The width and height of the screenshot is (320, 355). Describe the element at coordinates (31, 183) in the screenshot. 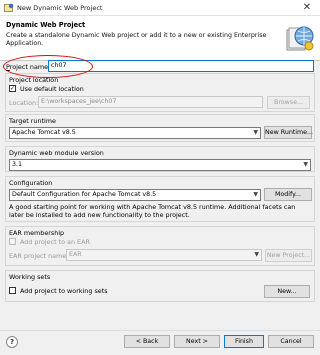

I see `configuration-title: Configuration` at that location.